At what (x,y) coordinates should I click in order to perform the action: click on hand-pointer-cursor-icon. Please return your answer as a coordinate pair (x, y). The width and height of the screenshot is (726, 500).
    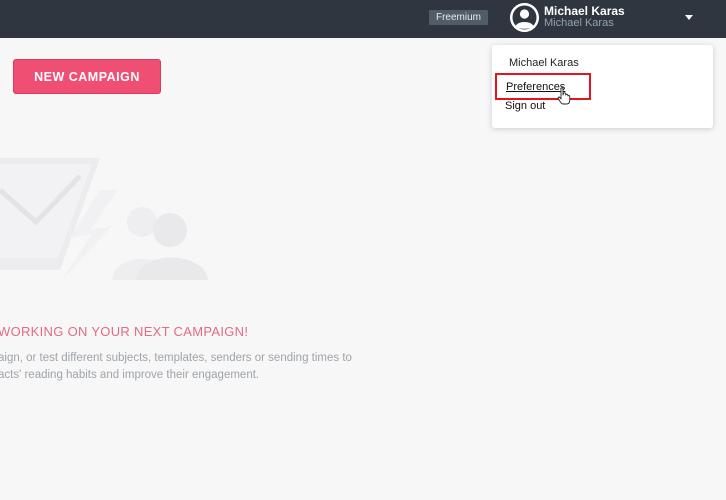
    Looking at the image, I should click on (564, 96).